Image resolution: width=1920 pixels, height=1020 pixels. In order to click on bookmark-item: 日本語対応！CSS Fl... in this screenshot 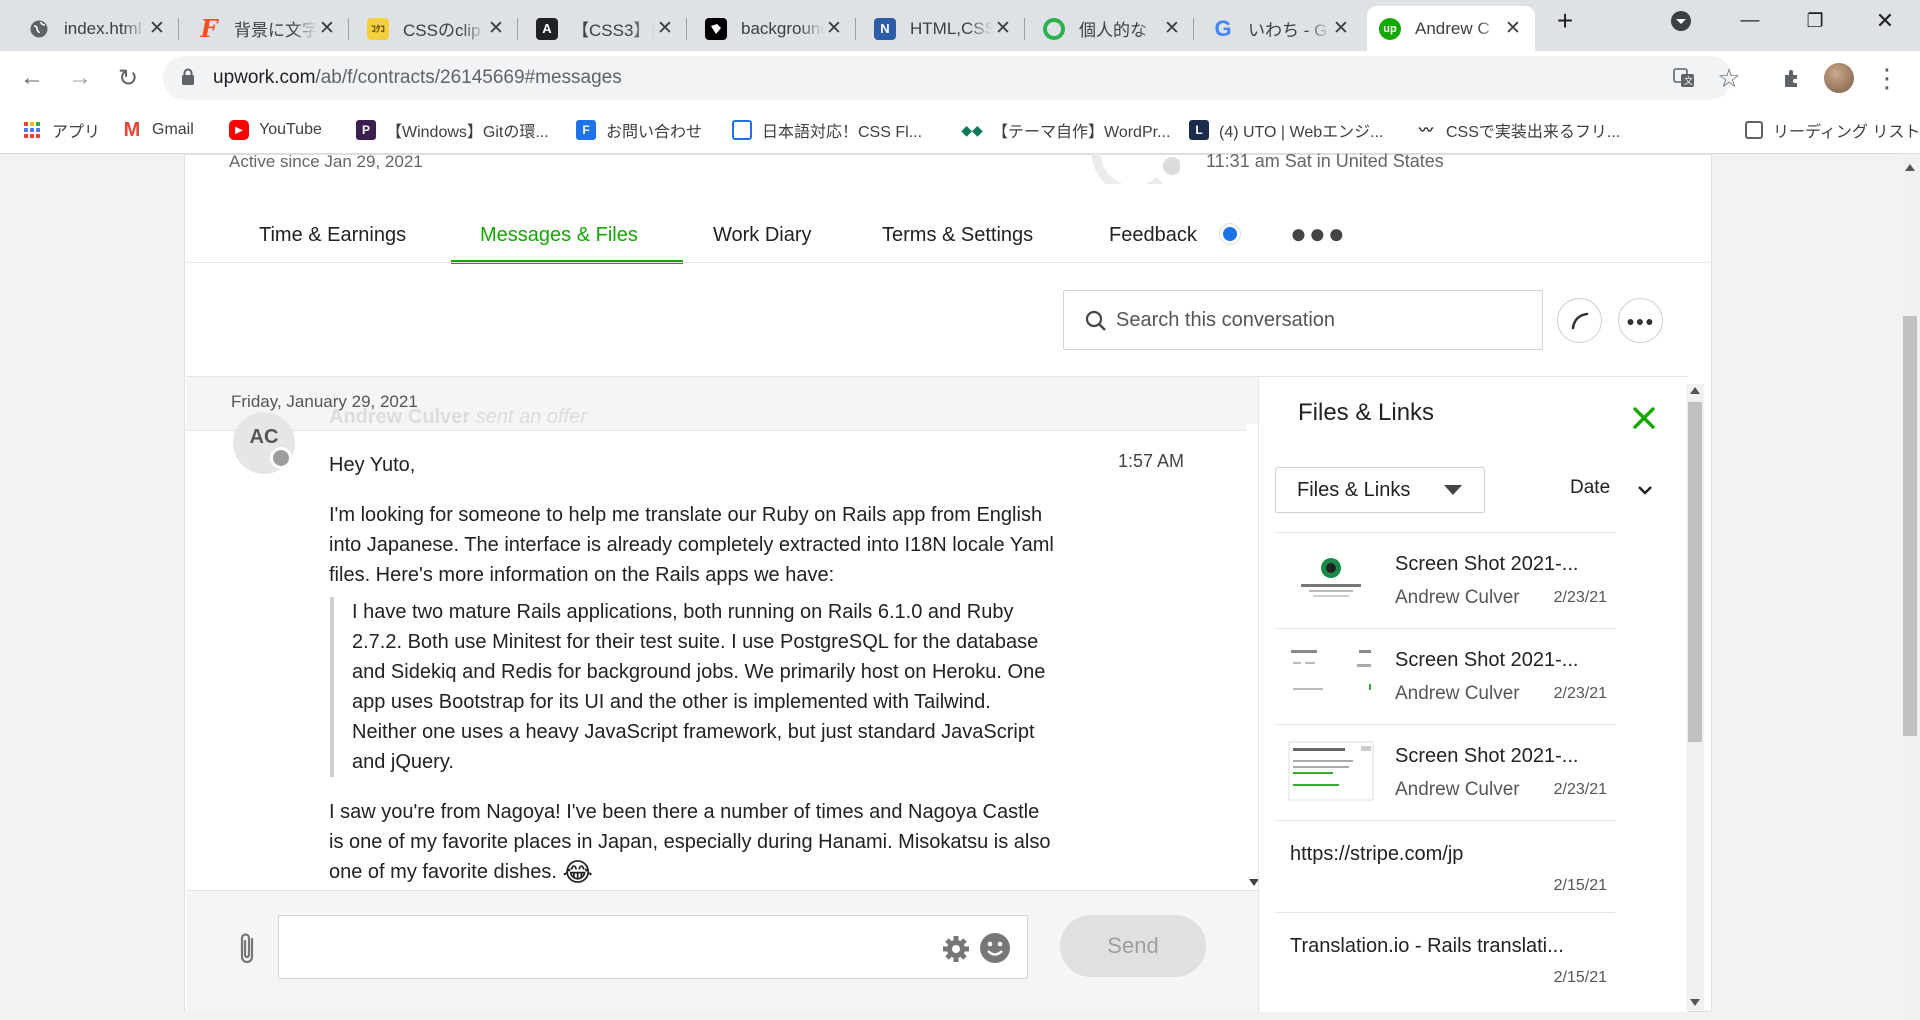, I will do `click(827, 130)`.